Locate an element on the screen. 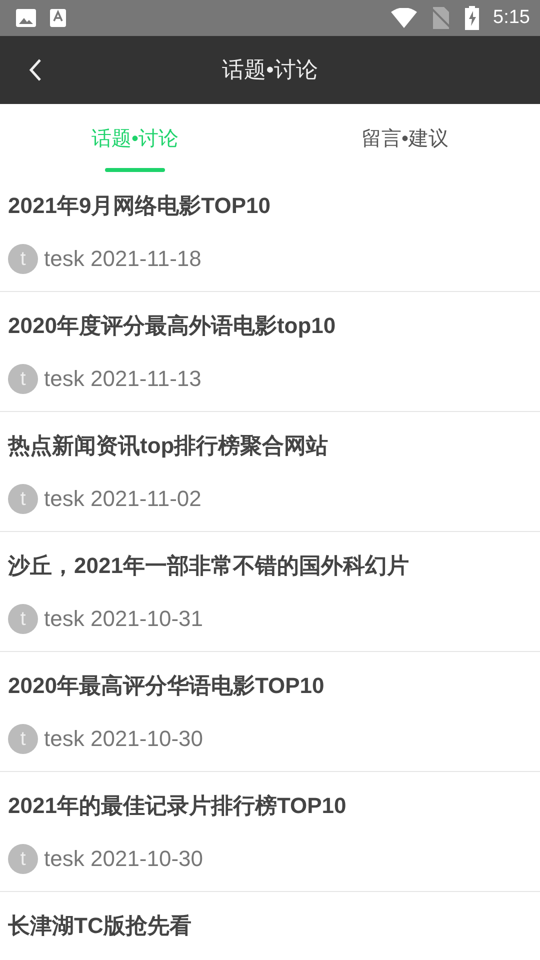 Image resolution: width=540 pixels, height=960 pixels. page-title: 话题•讨论 is located at coordinates (270, 69).